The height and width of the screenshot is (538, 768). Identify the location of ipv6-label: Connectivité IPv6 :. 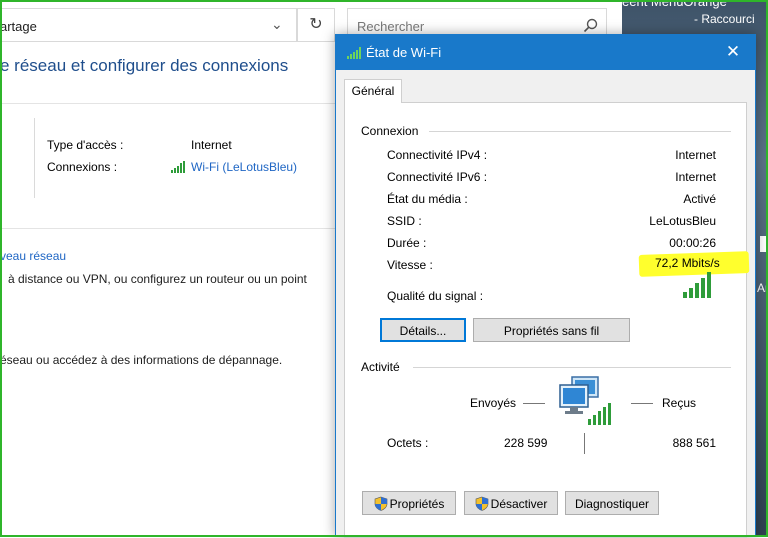
(437, 177).